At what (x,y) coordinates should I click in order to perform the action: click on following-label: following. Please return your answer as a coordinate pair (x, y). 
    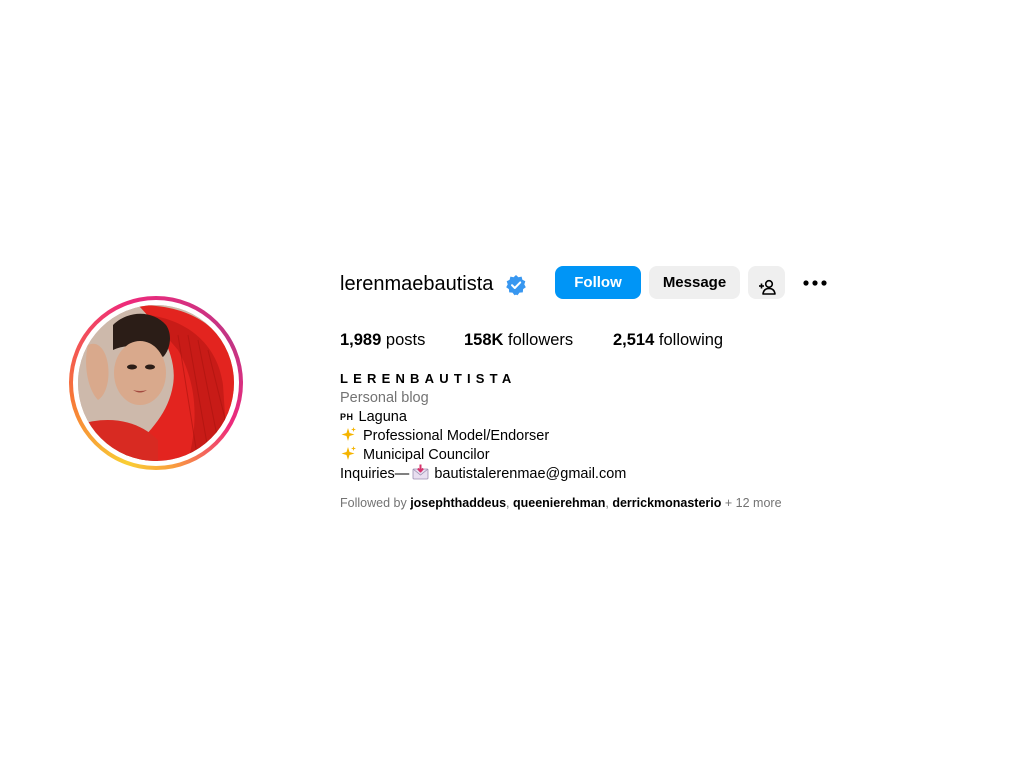
    Looking at the image, I should click on (691, 340).